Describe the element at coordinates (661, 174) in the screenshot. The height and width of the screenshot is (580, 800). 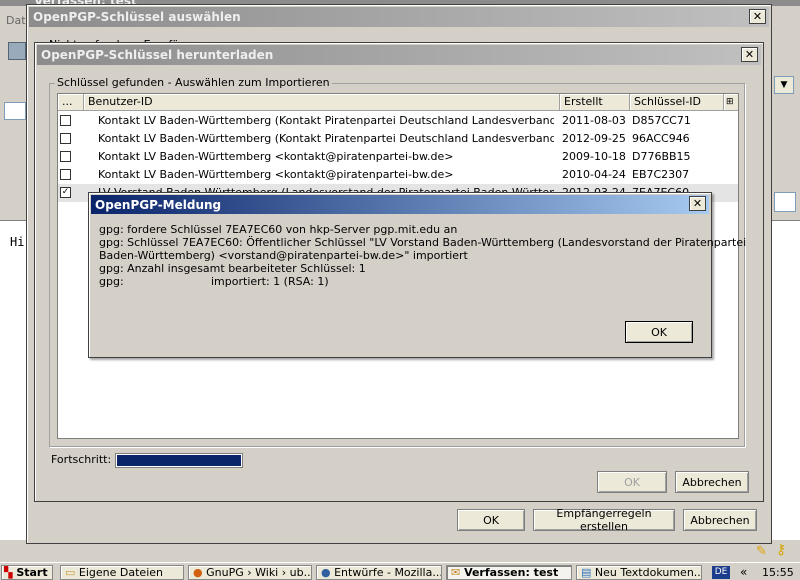
I see `row-key-id: EB7C2307` at that location.